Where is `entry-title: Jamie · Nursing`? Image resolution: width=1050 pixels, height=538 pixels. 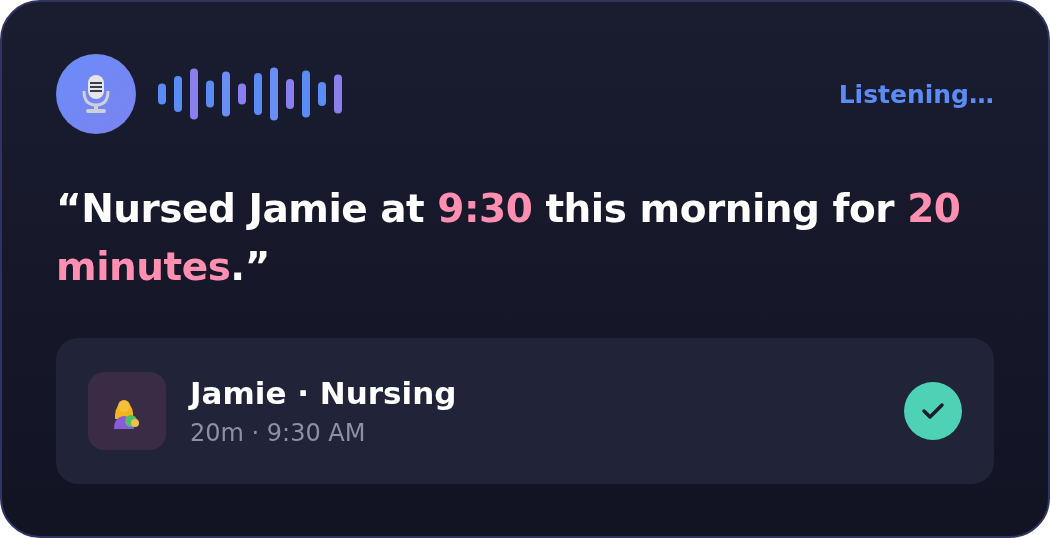
entry-title: Jamie · Nursing is located at coordinates (323, 393).